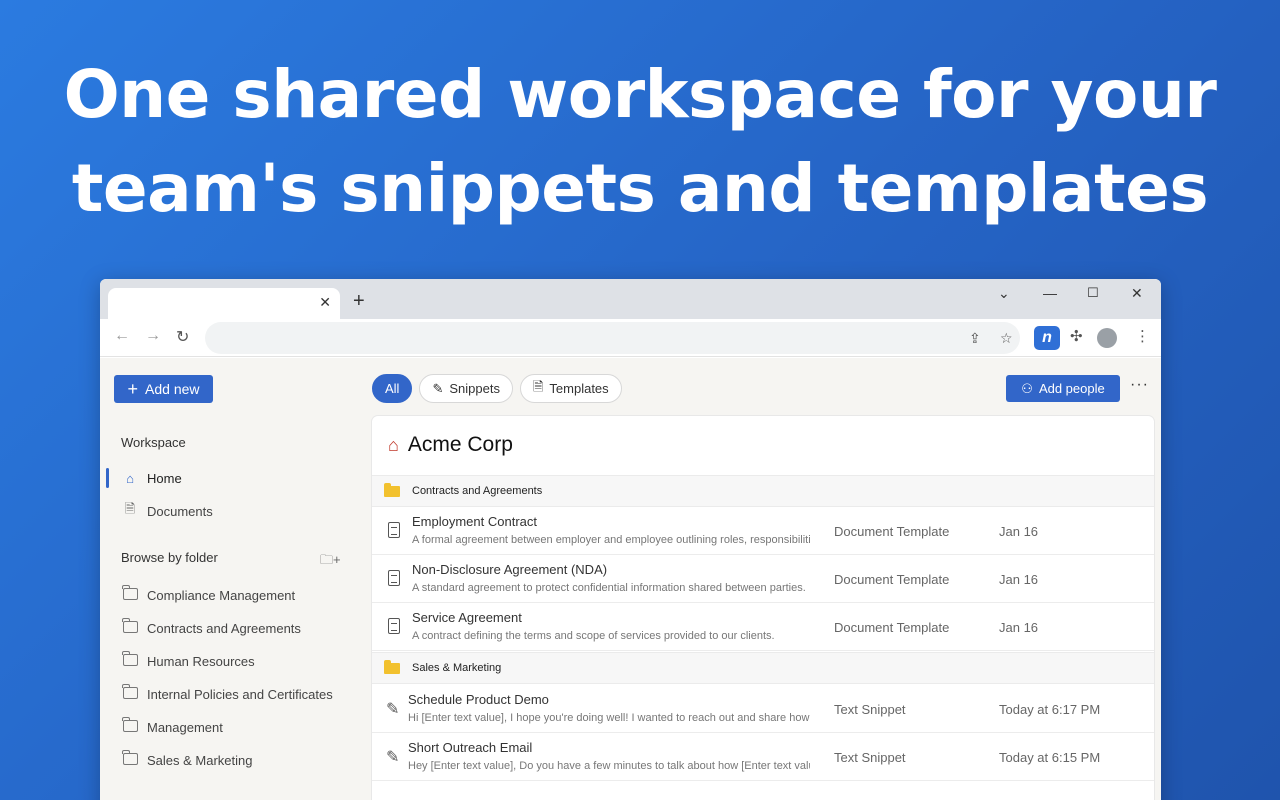 This screenshot has width=1280, height=800. What do you see at coordinates (474, 521) in the screenshot?
I see `item-title: Employment Contract` at bounding box center [474, 521].